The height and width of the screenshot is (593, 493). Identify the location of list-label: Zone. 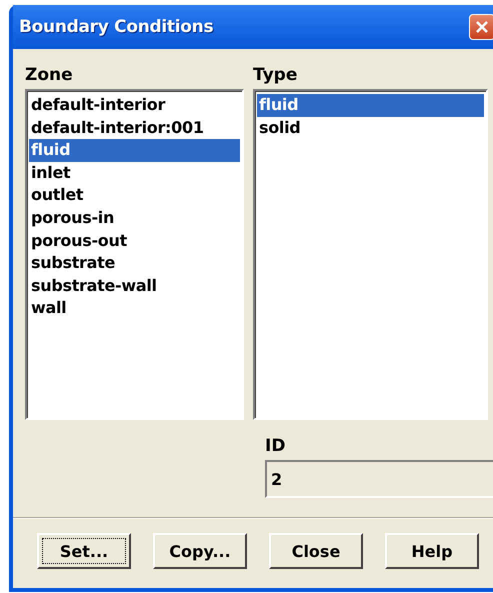
(49, 75).